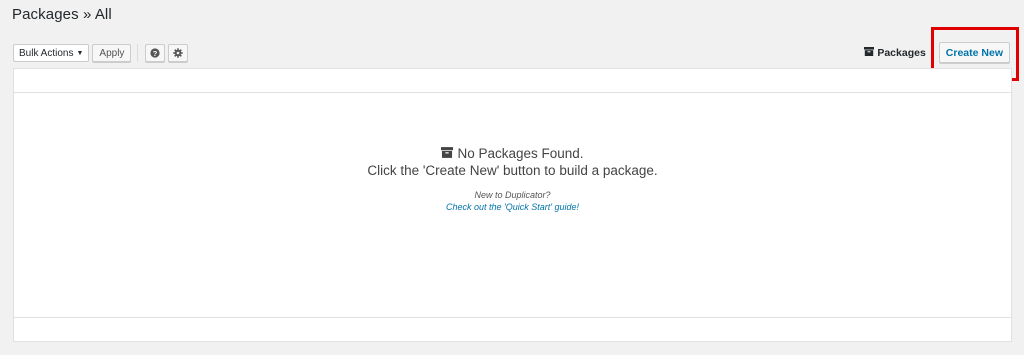 The width and height of the screenshot is (1024, 355). Describe the element at coordinates (112, 53) in the screenshot. I see `apply-button: Apply` at that location.